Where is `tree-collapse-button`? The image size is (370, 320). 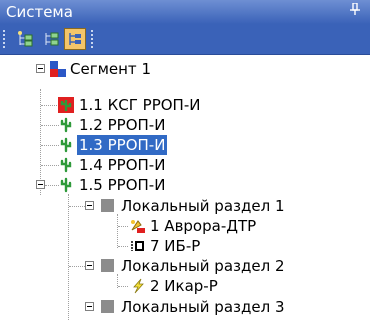
tree-collapse-button is located at coordinates (51, 39).